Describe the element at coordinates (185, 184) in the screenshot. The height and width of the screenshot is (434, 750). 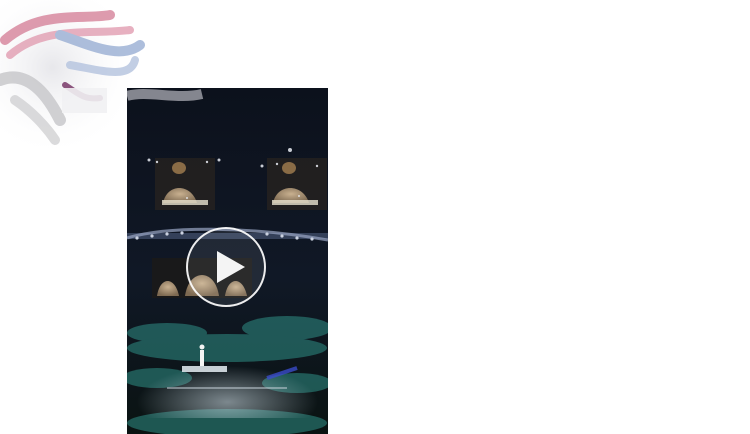
I see `stage-screen-left` at that location.